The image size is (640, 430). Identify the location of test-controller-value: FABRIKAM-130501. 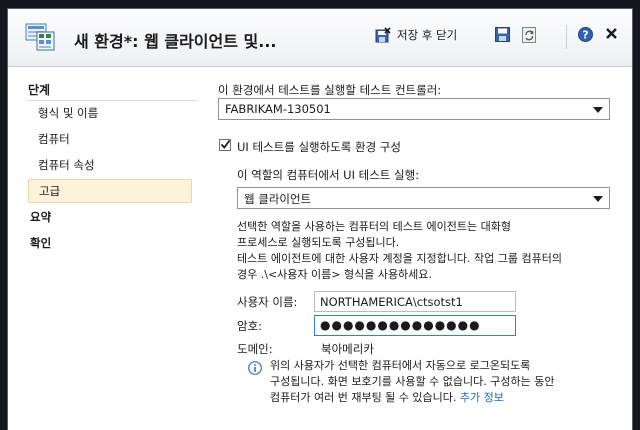
(278, 109).